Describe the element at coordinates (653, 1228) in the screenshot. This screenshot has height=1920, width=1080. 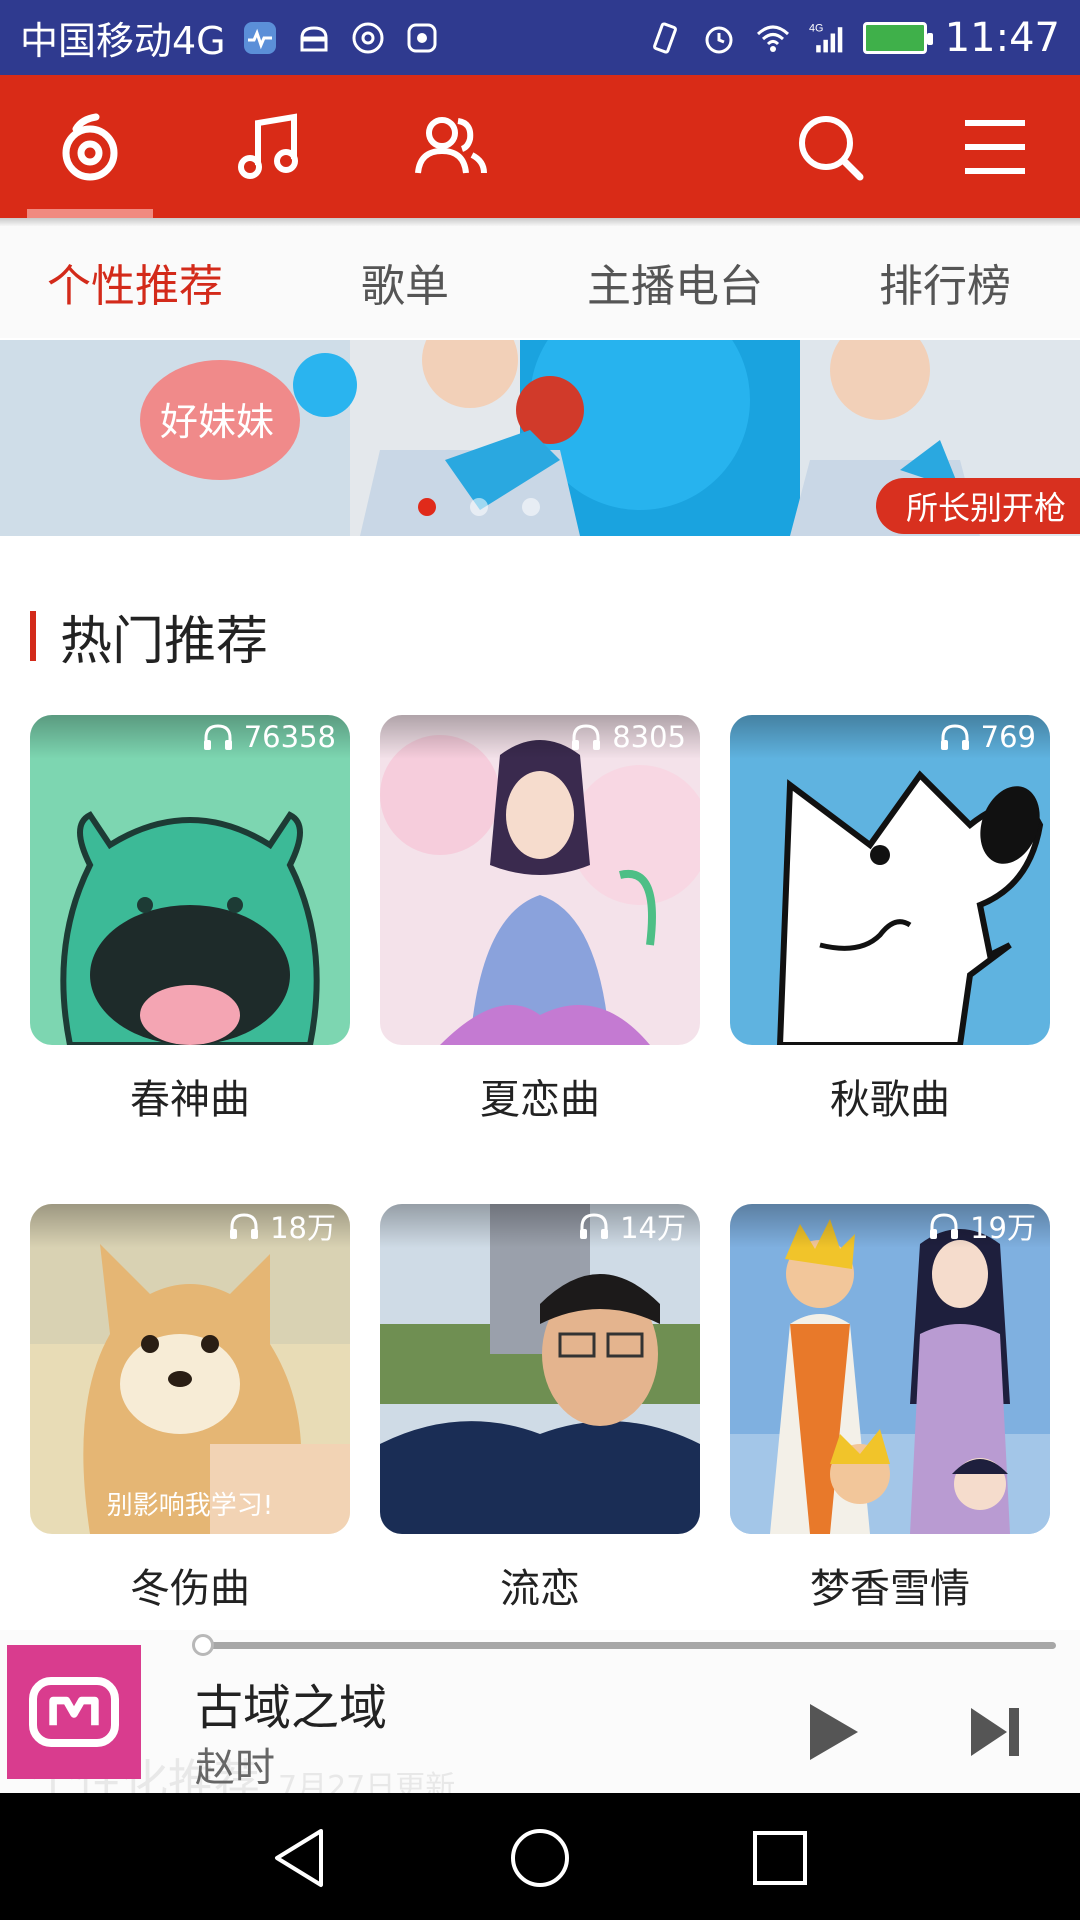
I see `play-count-value: 14万` at that location.